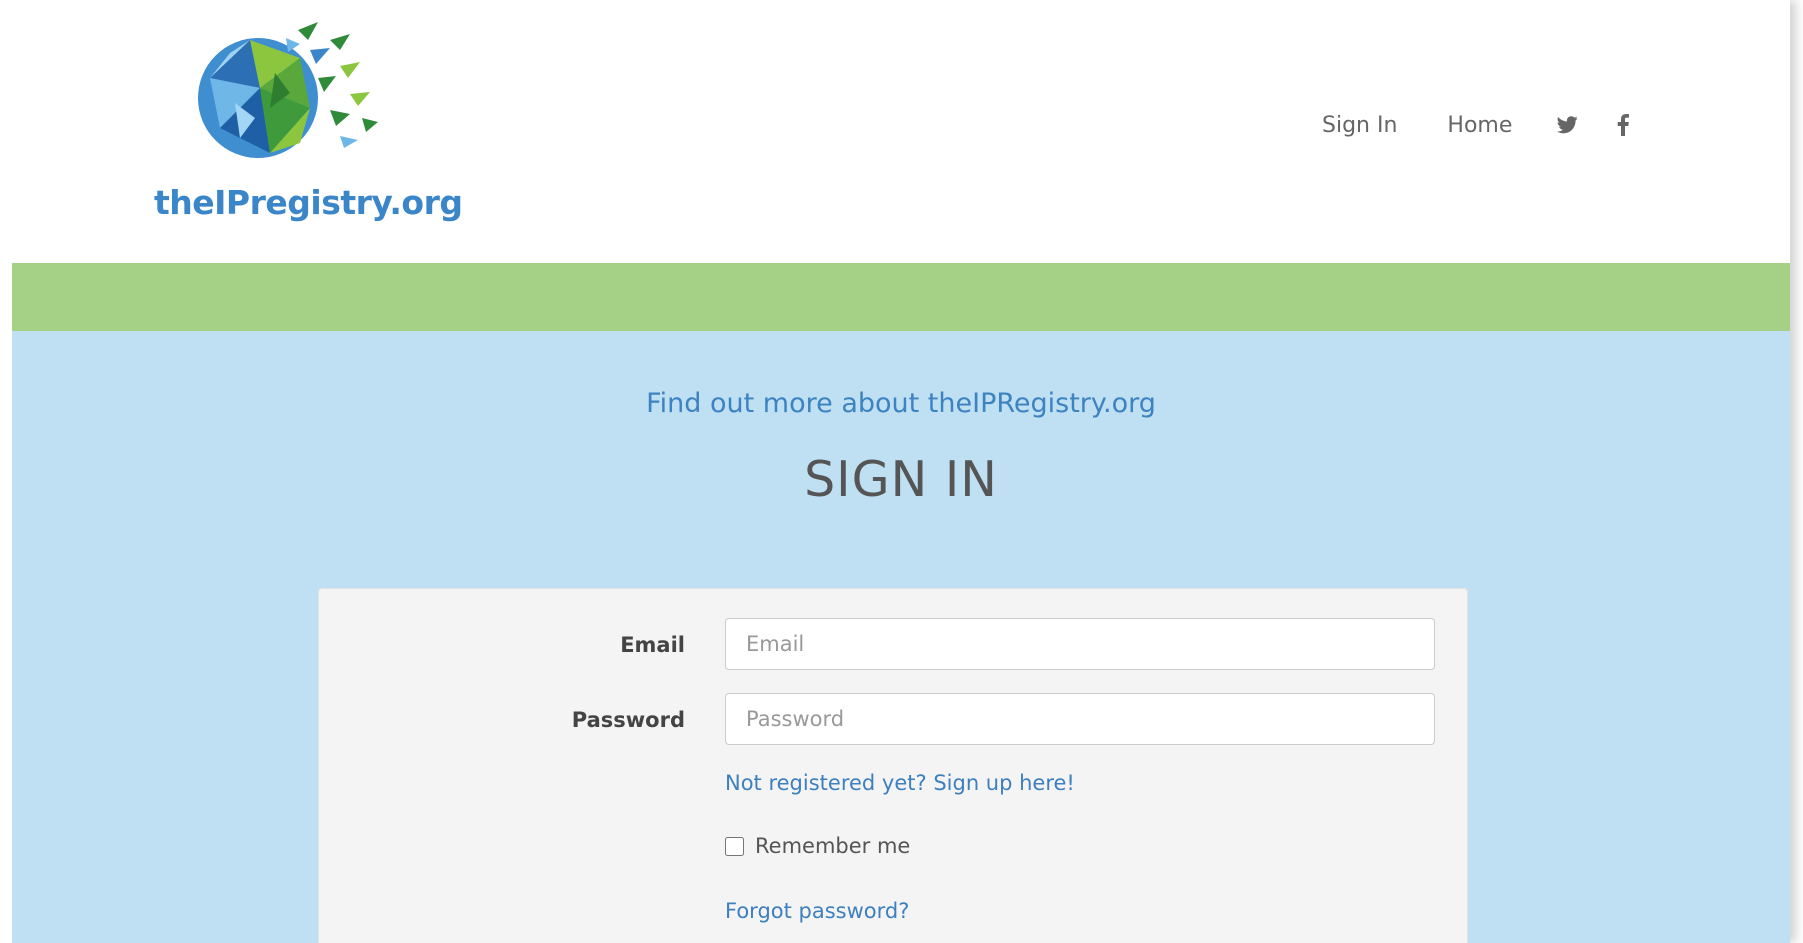 The image size is (1803, 943). What do you see at coordinates (817, 911) in the screenshot?
I see `forgot-password-link: Forgot password?` at bounding box center [817, 911].